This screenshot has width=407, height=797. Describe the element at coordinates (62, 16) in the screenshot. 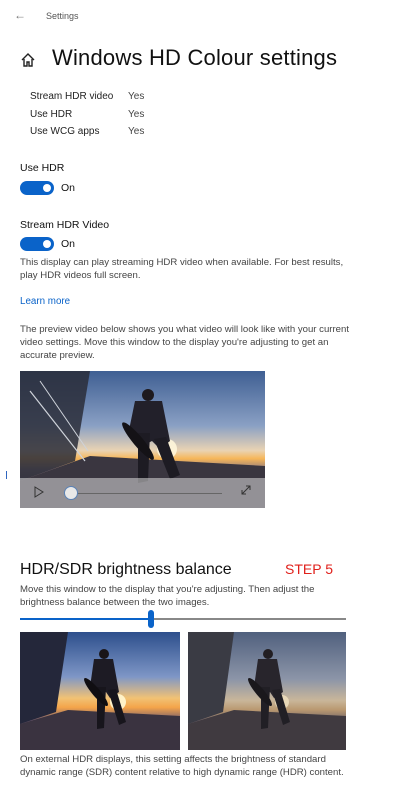

I see `app-title: Settings` at that location.